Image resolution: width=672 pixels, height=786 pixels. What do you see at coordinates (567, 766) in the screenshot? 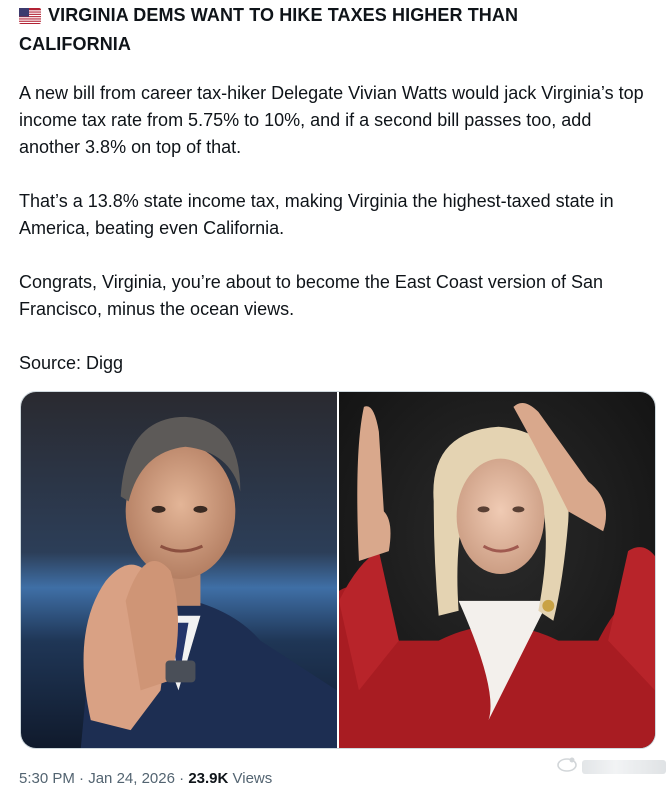
I see `watermark-logo-icon` at bounding box center [567, 766].